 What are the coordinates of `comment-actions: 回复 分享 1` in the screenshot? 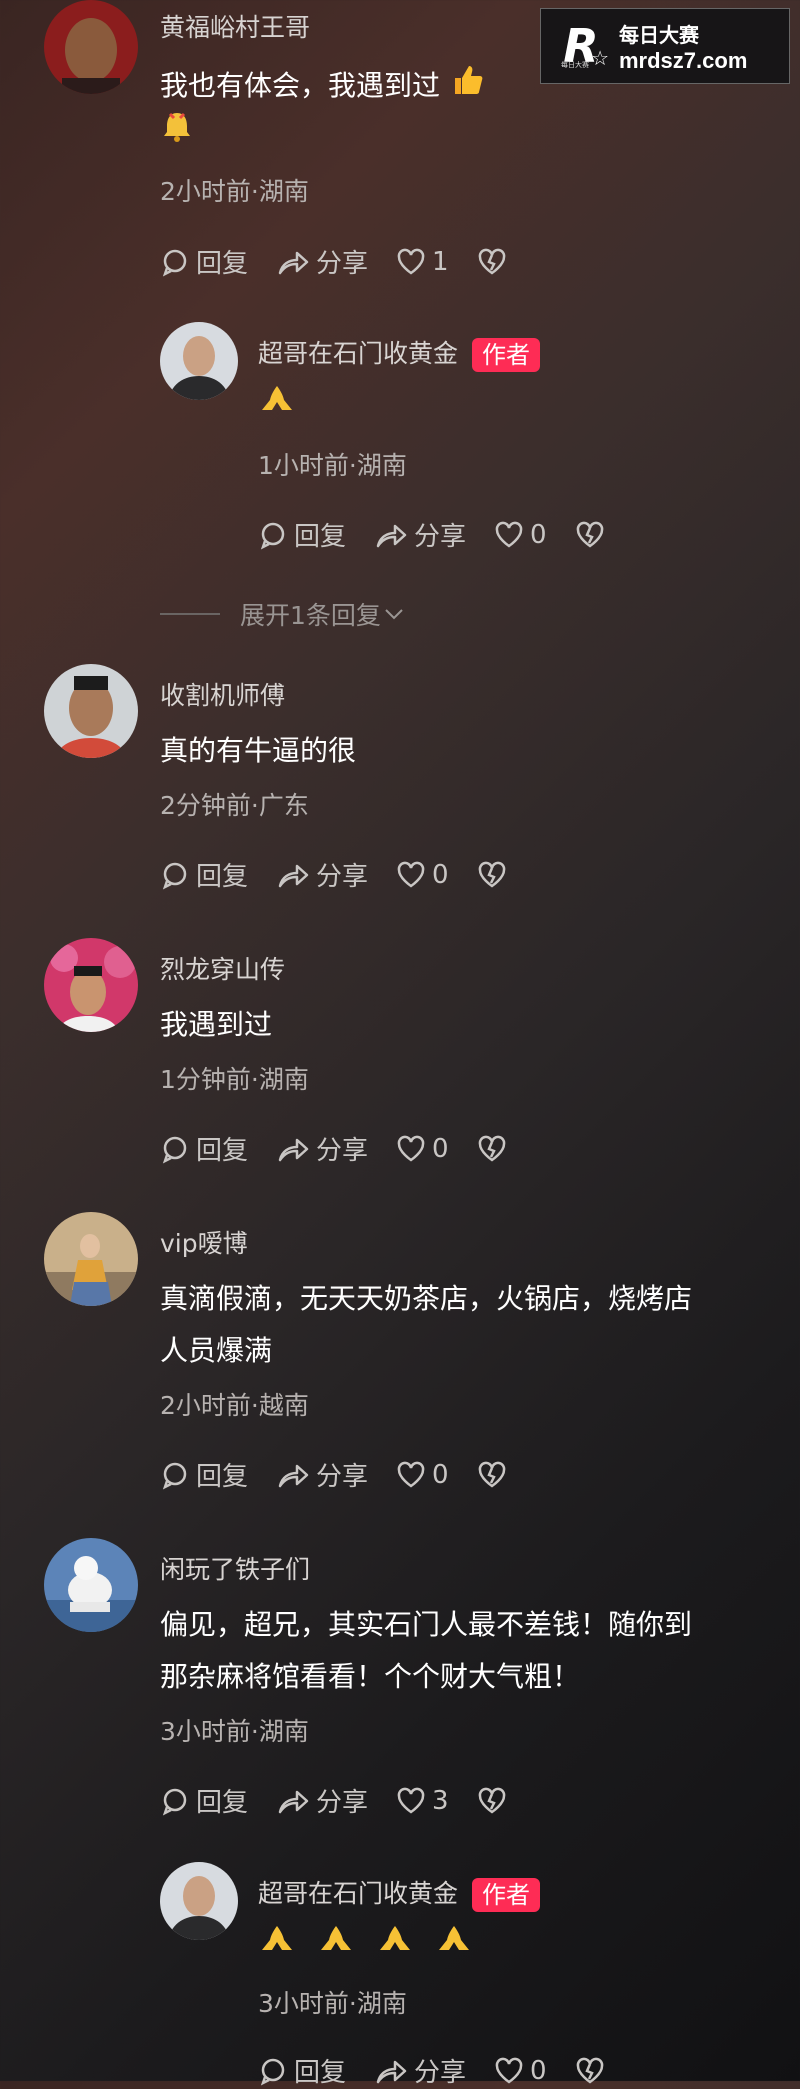 It's located at (350, 261).